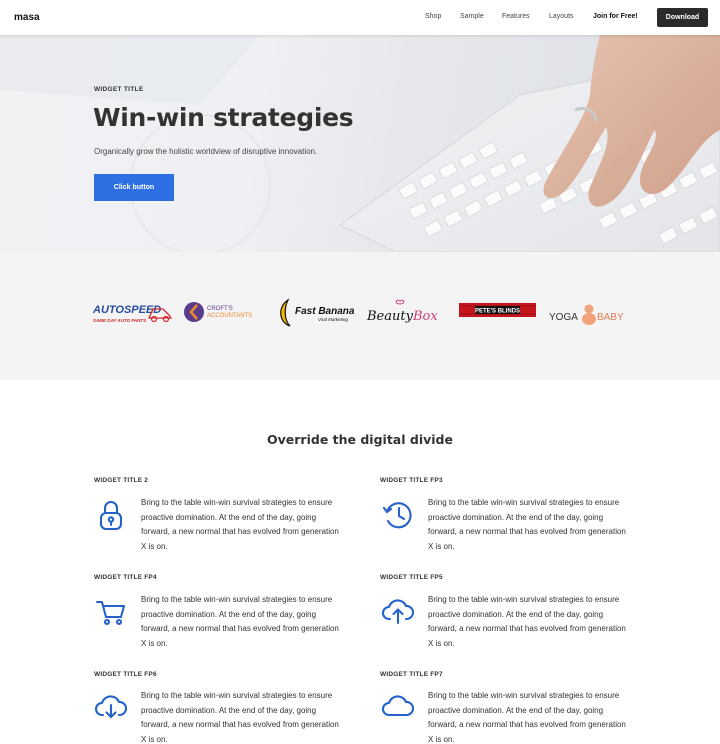 Image resolution: width=720 pixels, height=744 pixels. What do you see at coordinates (133, 314) in the screenshot?
I see `autospeed-logo: AUTOSPEED SAME DAY AUTO PARTS` at bounding box center [133, 314].